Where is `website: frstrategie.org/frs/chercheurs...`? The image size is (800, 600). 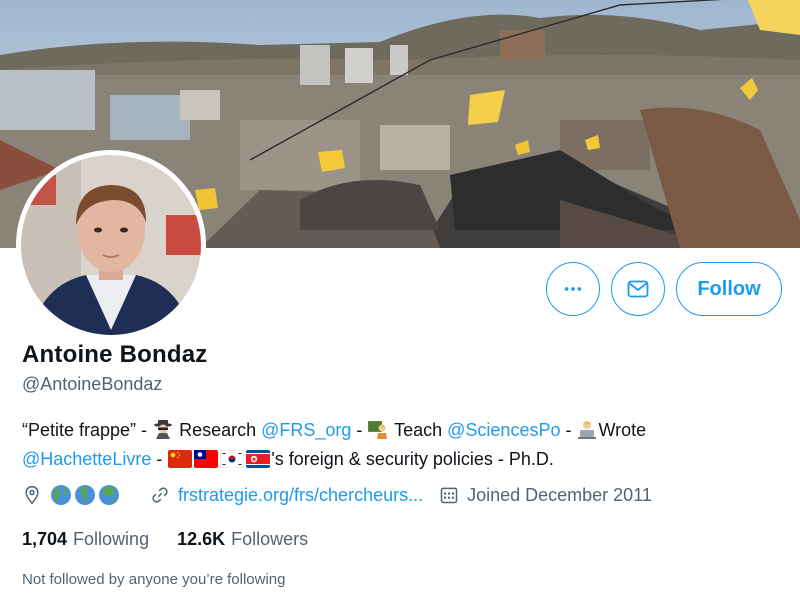 website: frstrategie.org/frs/chercheurs... is located at coordinates (286, 495).